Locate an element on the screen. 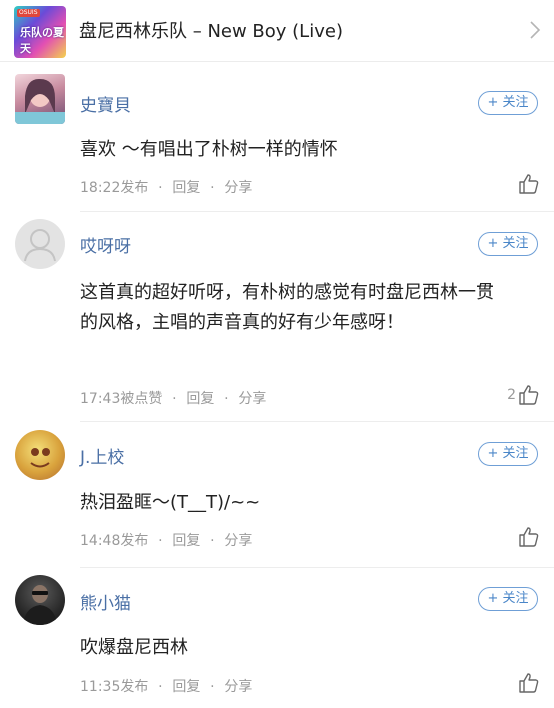 The width and height of the screenshot is (554, 708). comment-text: 热泪盈眶～(T__T)/~~ is located at coordinates (170, 502).